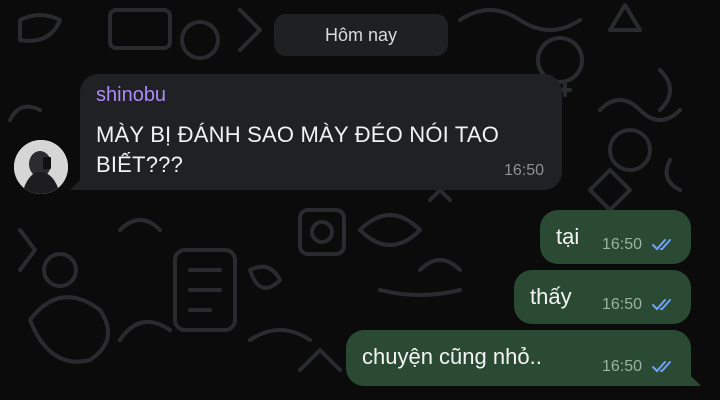 Image resolution: width=720 pixels, height=400 pixels. Describe the element at coordinates (568, 236) in the screenshot. I see `message-text: tại` at that location.